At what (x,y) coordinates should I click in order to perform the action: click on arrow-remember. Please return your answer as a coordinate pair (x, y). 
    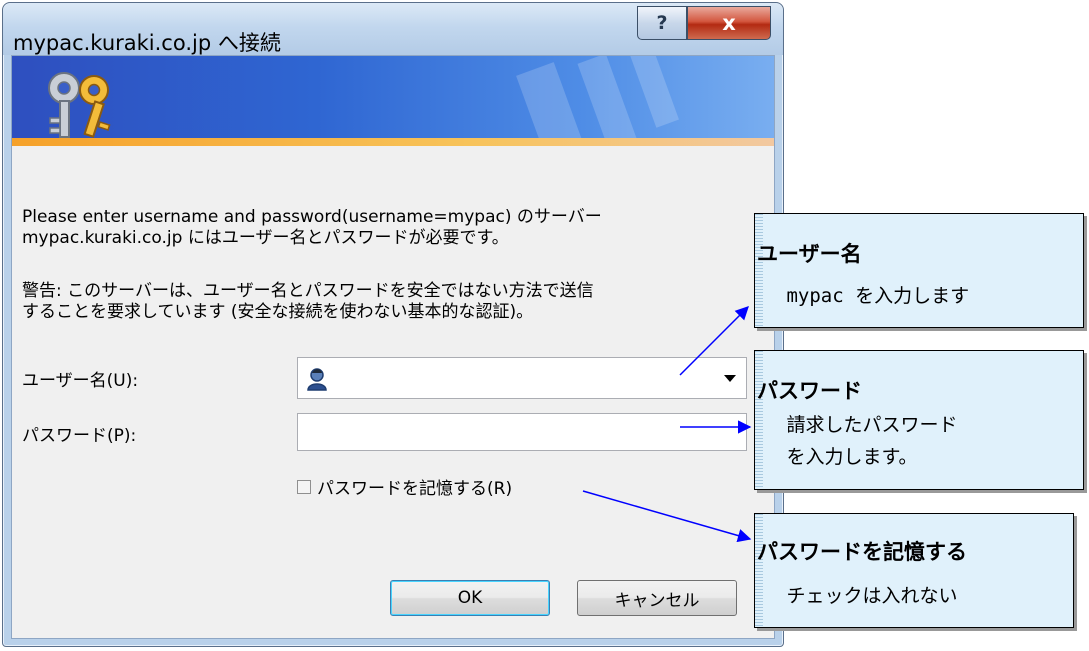
    Looking at the image, I should click on (667, 516).